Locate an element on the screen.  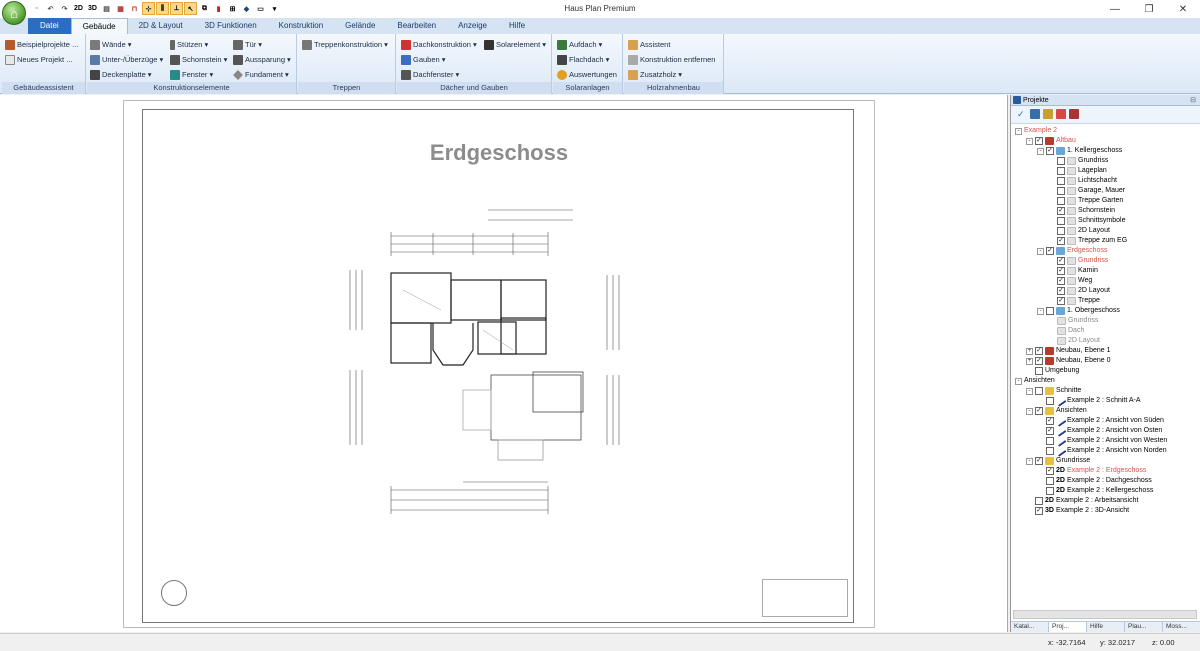
tree-node: - ✓ Grundrisse is located at coordinates (1058, 461).